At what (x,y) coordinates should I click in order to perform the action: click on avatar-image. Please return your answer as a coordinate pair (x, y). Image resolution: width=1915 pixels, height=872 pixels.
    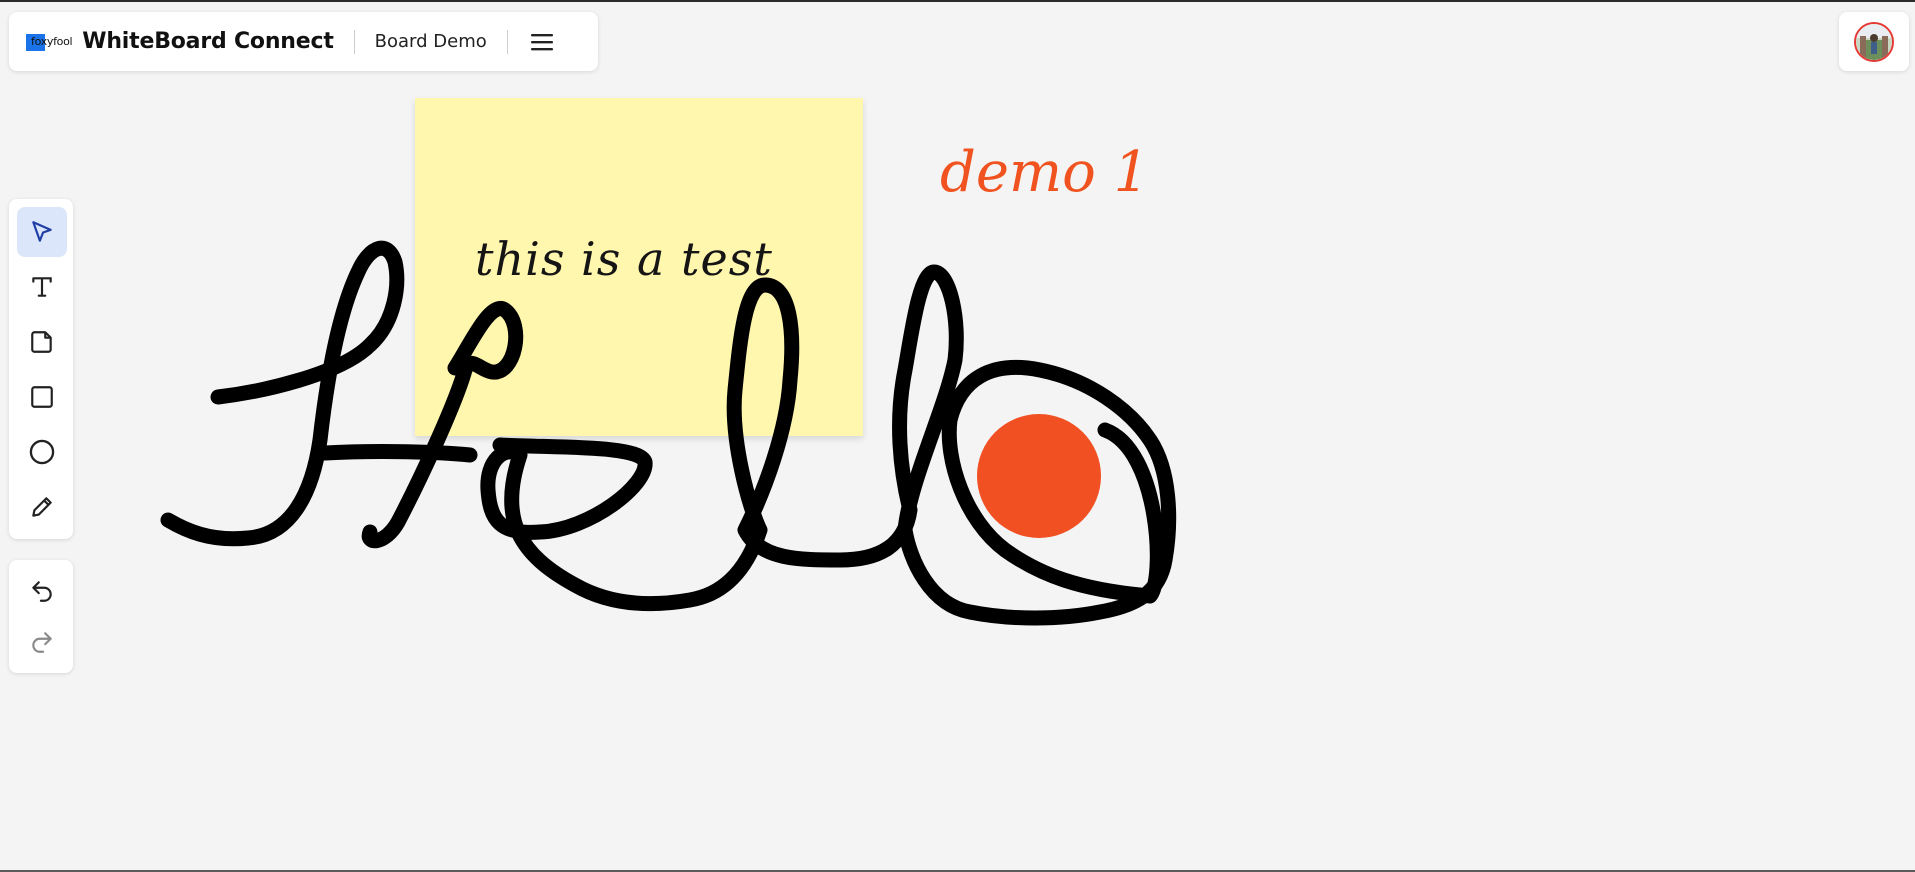
    Looking at the image, I should click on (1874, 41).